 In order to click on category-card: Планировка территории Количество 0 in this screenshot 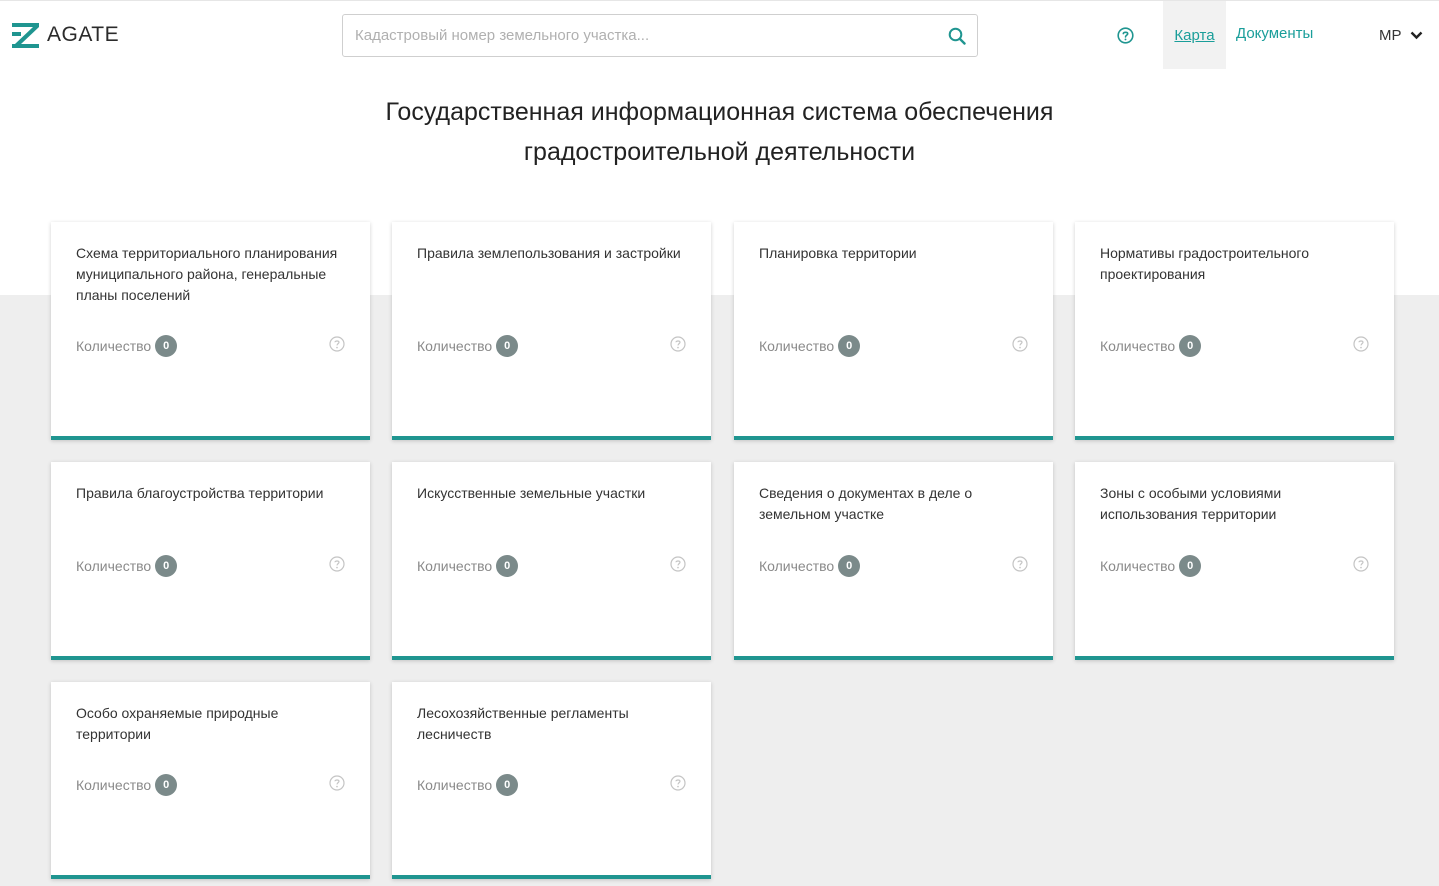, I will do `click(893, 331)`.